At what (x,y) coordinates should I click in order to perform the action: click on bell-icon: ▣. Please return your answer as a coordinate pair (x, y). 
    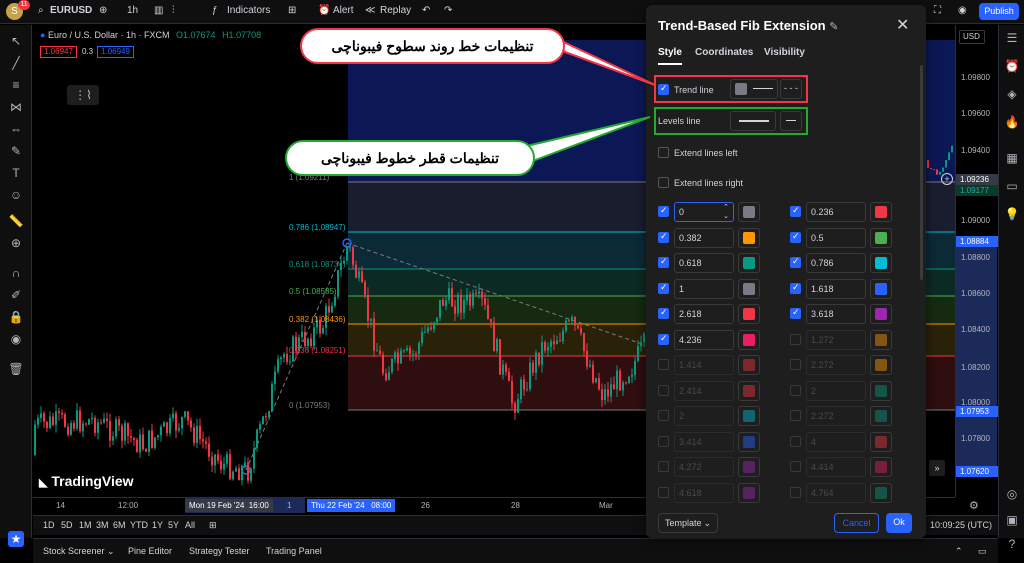
    Looking at the image, I should click on (1012, 520).